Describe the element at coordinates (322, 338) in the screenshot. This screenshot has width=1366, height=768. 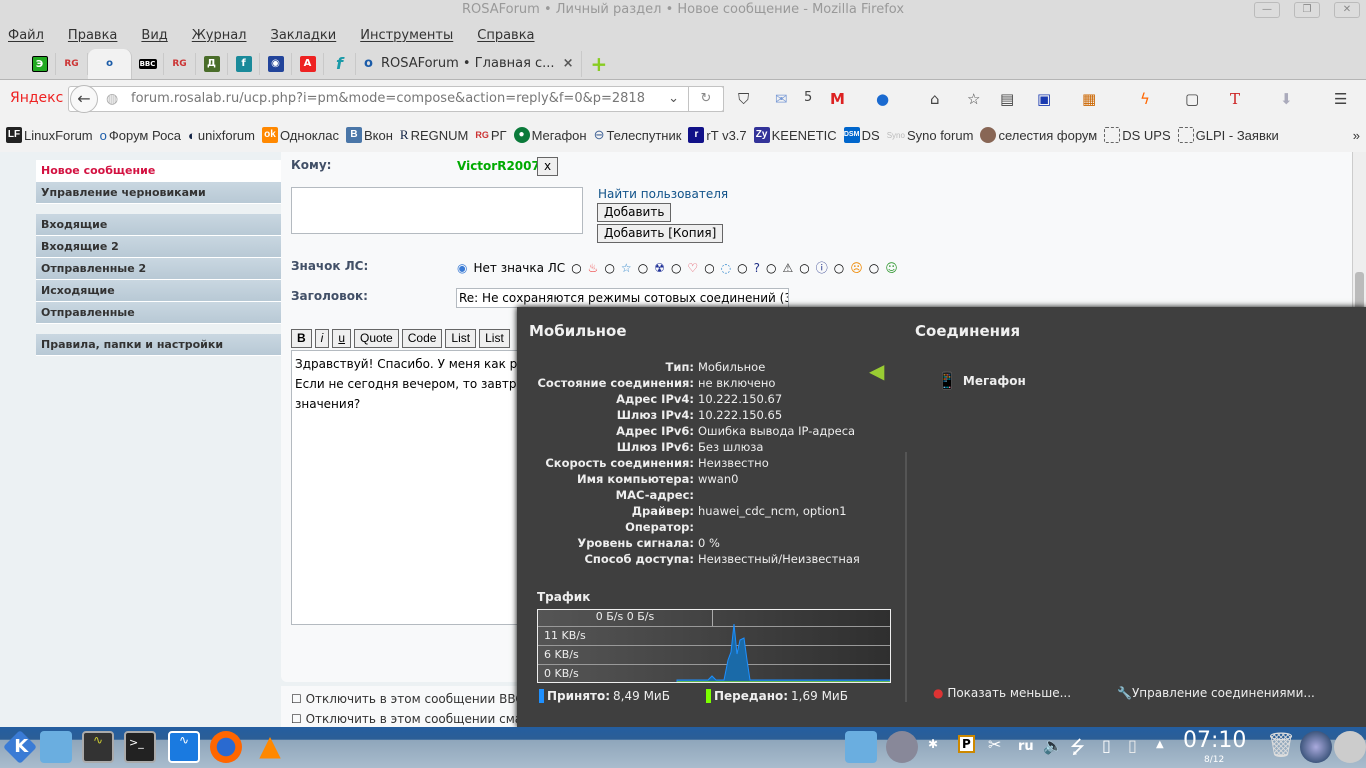
I see `italic-button: i` at that location.